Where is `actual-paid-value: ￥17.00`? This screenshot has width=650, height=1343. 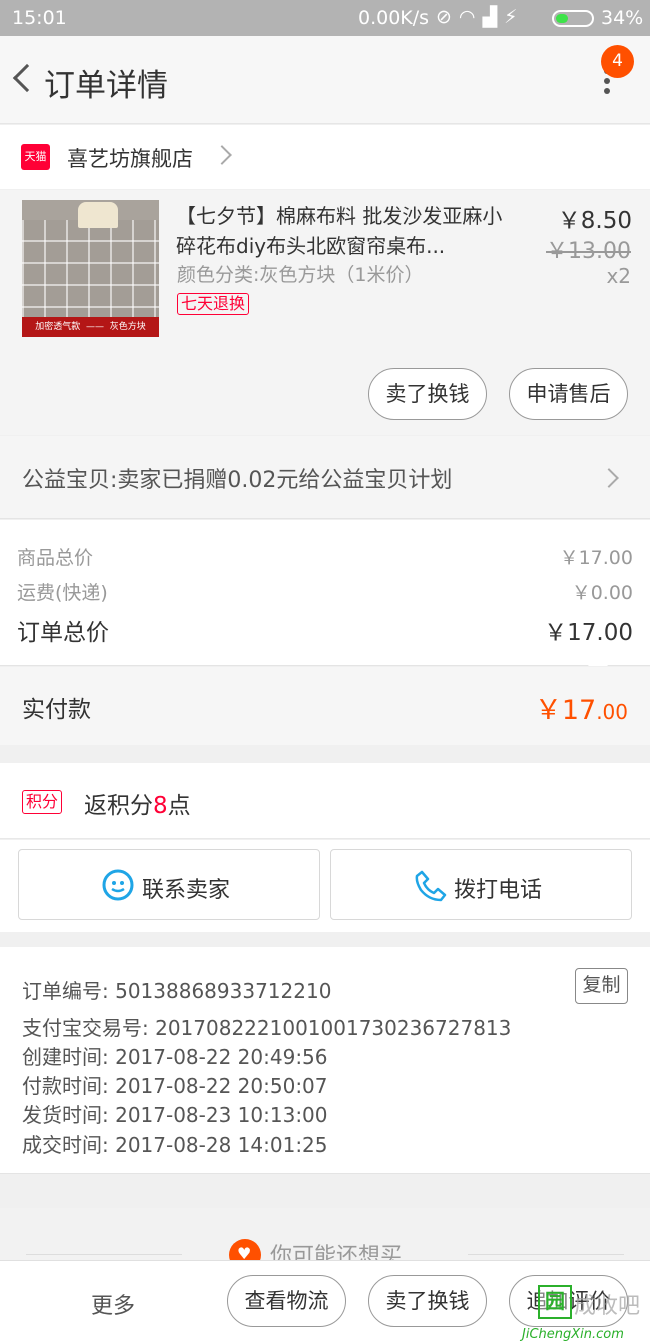
actual-paid-value: ￥17.00 is located at coordinates (581, 707).